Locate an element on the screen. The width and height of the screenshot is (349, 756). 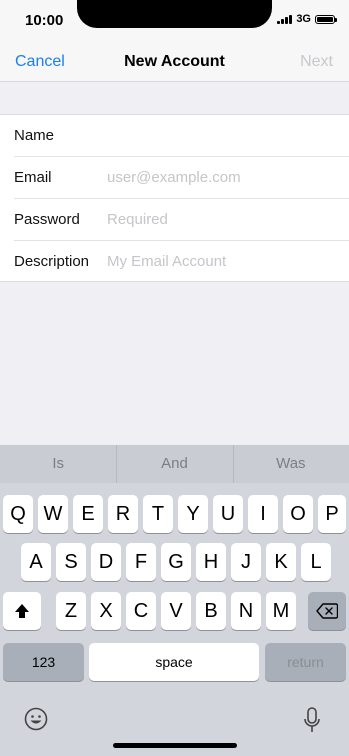
delete-key is located at coordinates (327, 611).